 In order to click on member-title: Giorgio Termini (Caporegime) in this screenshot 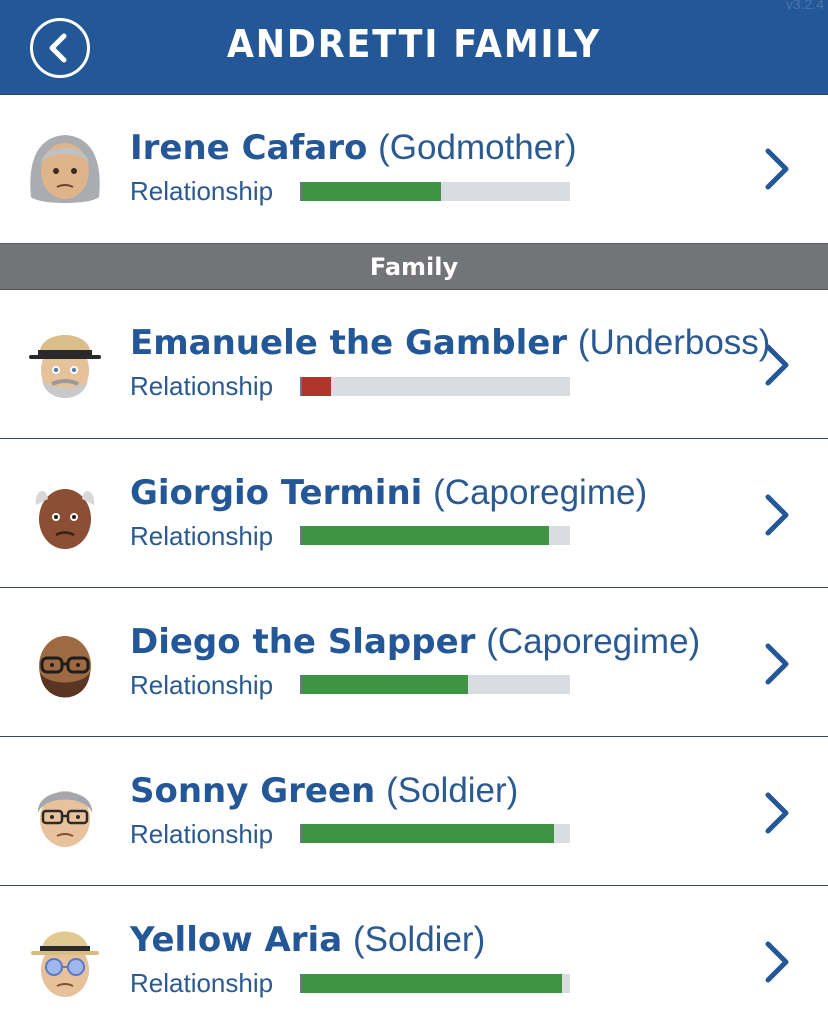, I will do `click(388, 493)`.